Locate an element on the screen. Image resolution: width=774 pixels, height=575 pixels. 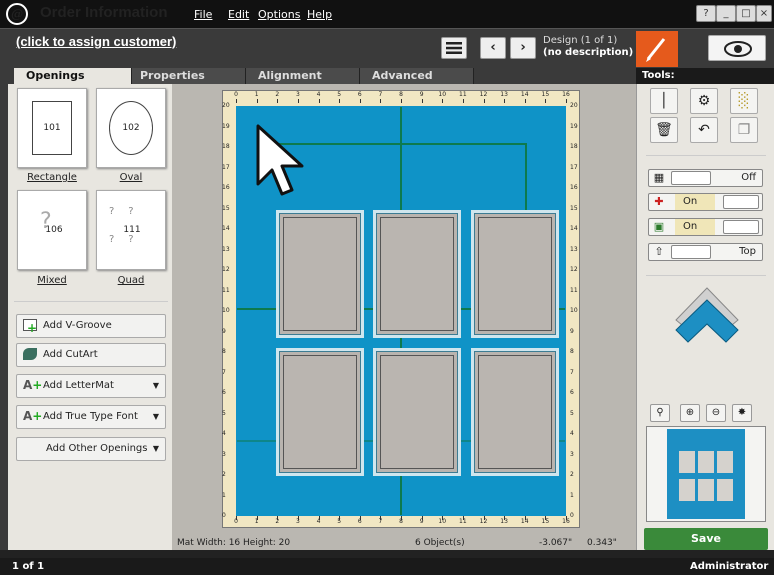
zoom-fit-button: ⚲ is located at coordinates (660, 413).